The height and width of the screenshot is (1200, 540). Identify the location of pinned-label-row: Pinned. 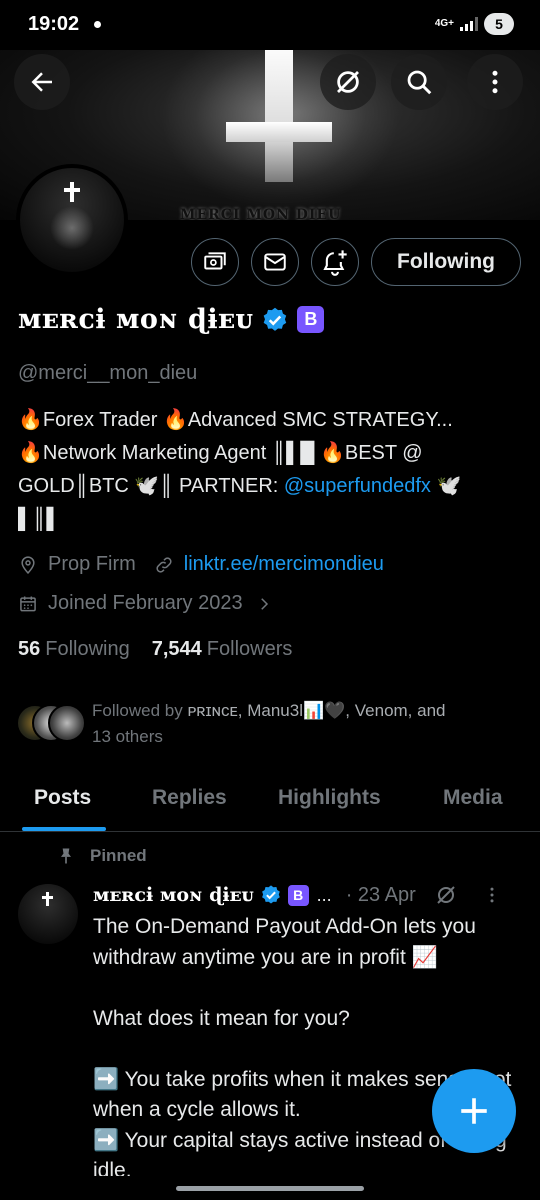
(101, 856).